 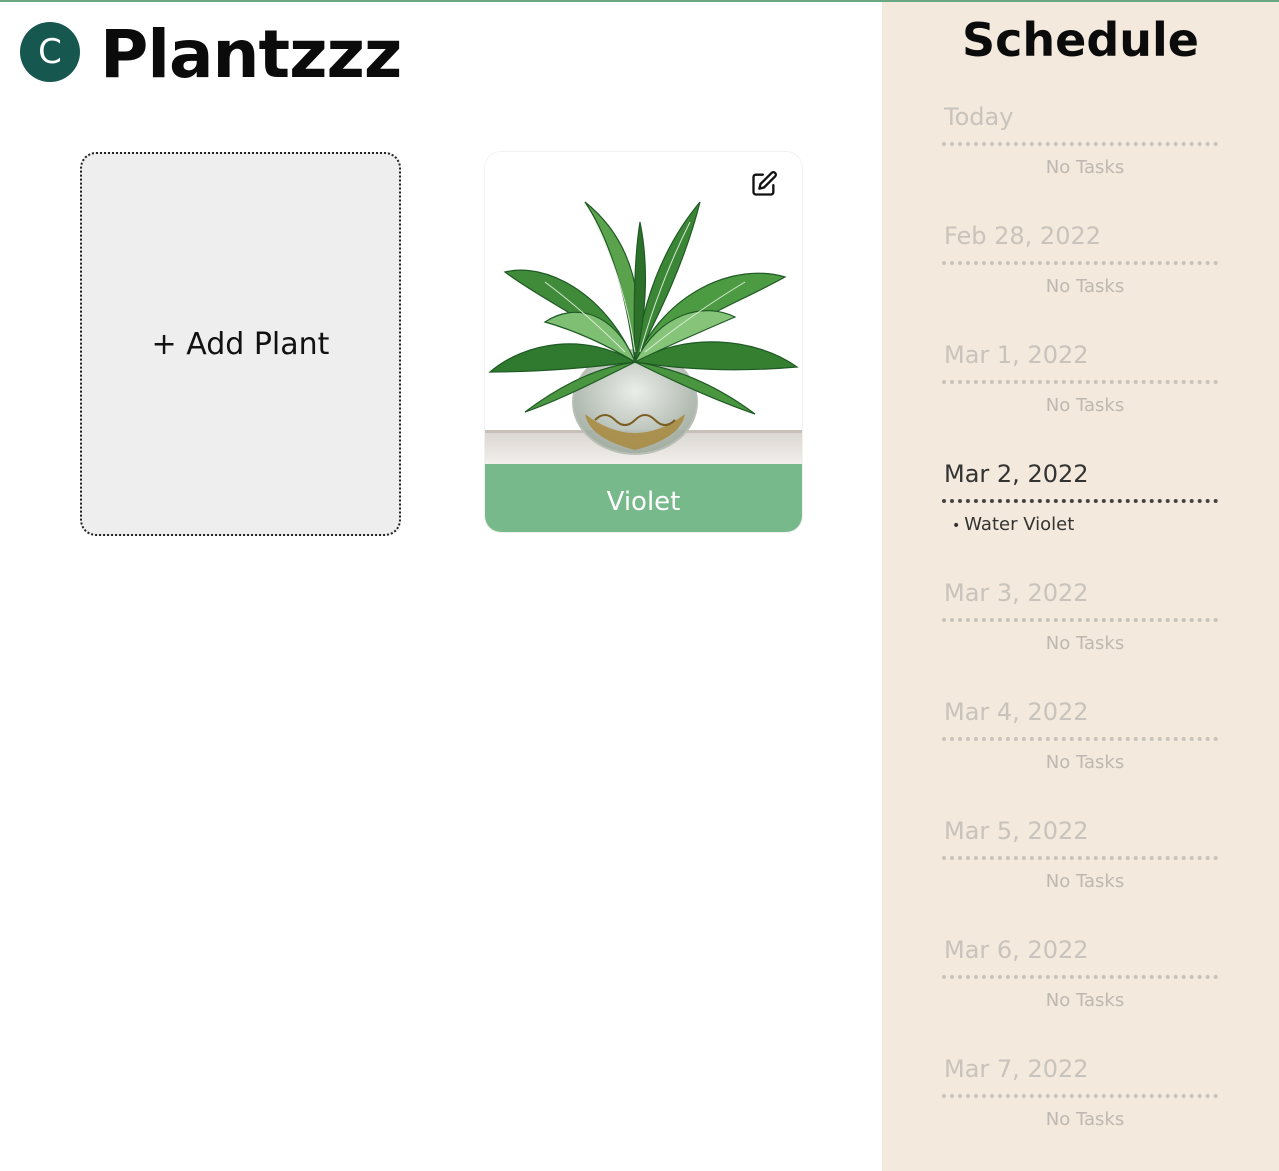 I want to click on schedule-title: Schedule, so click(x=1080, y=40).